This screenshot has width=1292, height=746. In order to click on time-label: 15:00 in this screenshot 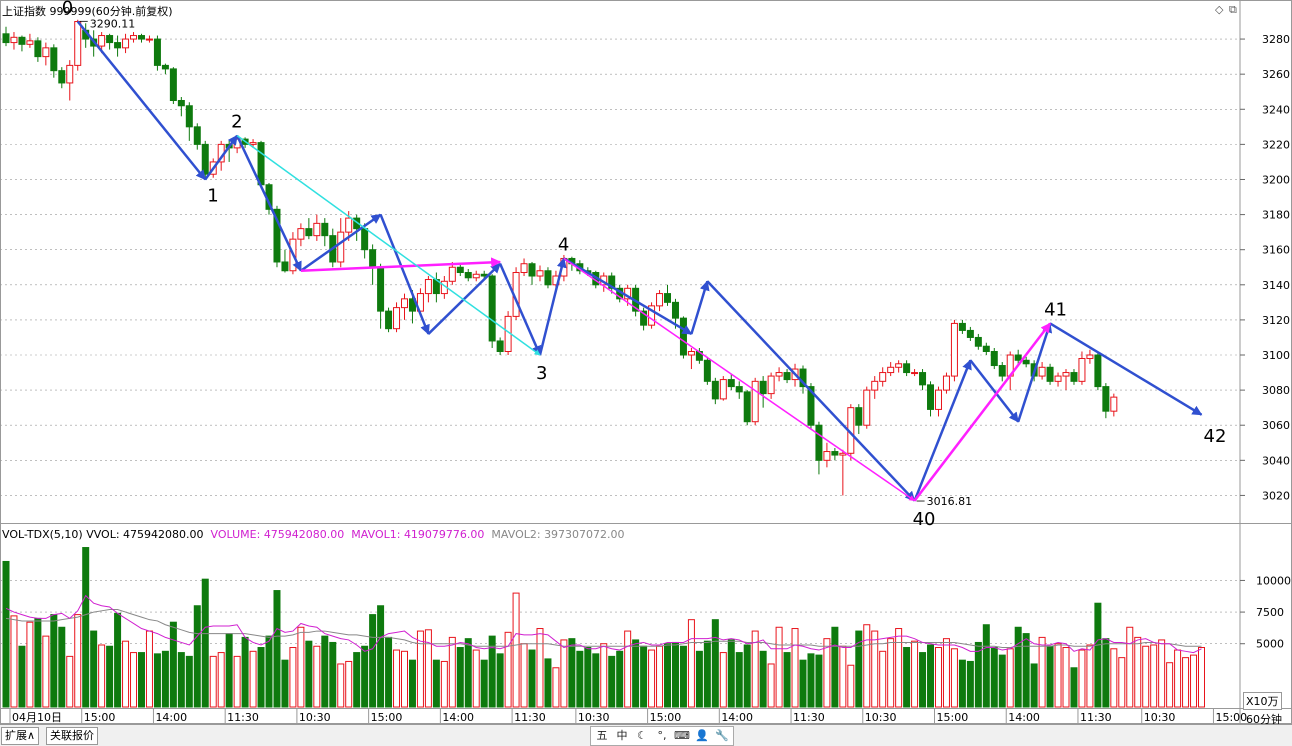, I will do `click(100, 717)`.